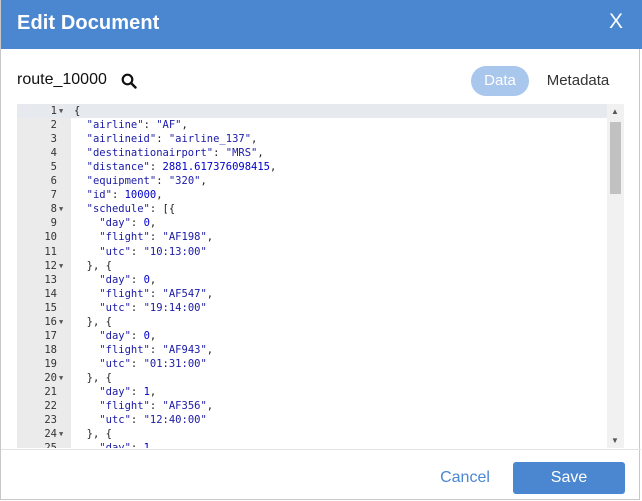 Image resolution: width=642 pixels, height=501 pixels. What do you see at coordinates (50, 251) in the screenshot?
I see `line-number: 11` at bounding box center [50, 251].